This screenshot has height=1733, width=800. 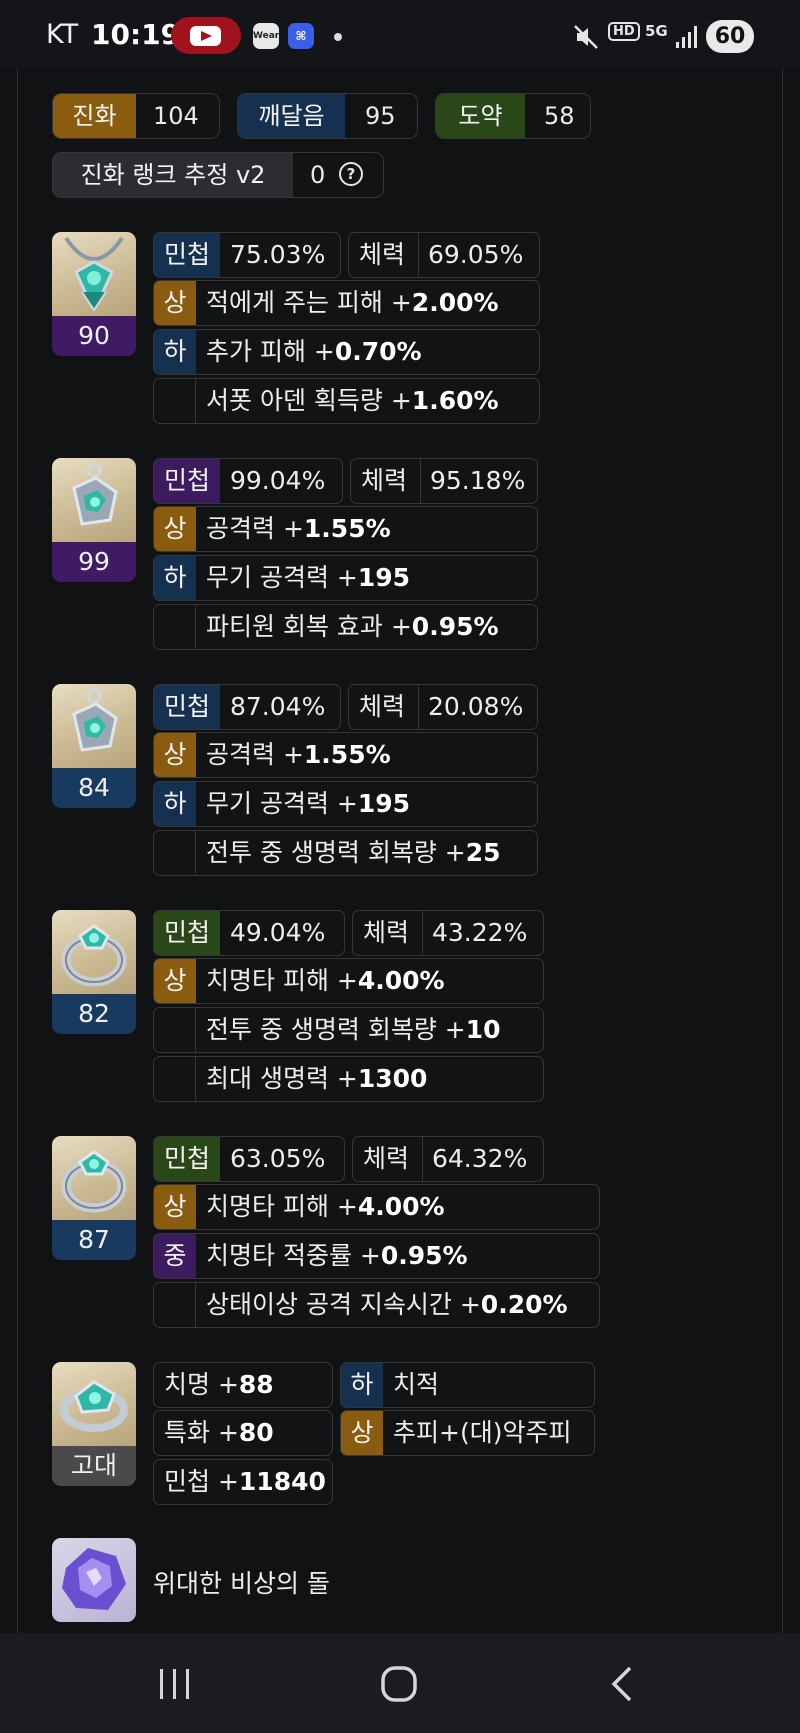 What do you see at coordinates (282, 1078) in the screenshot?
I see `effect-name: 최대 생명력 +` at bounding box center [282, 1078].